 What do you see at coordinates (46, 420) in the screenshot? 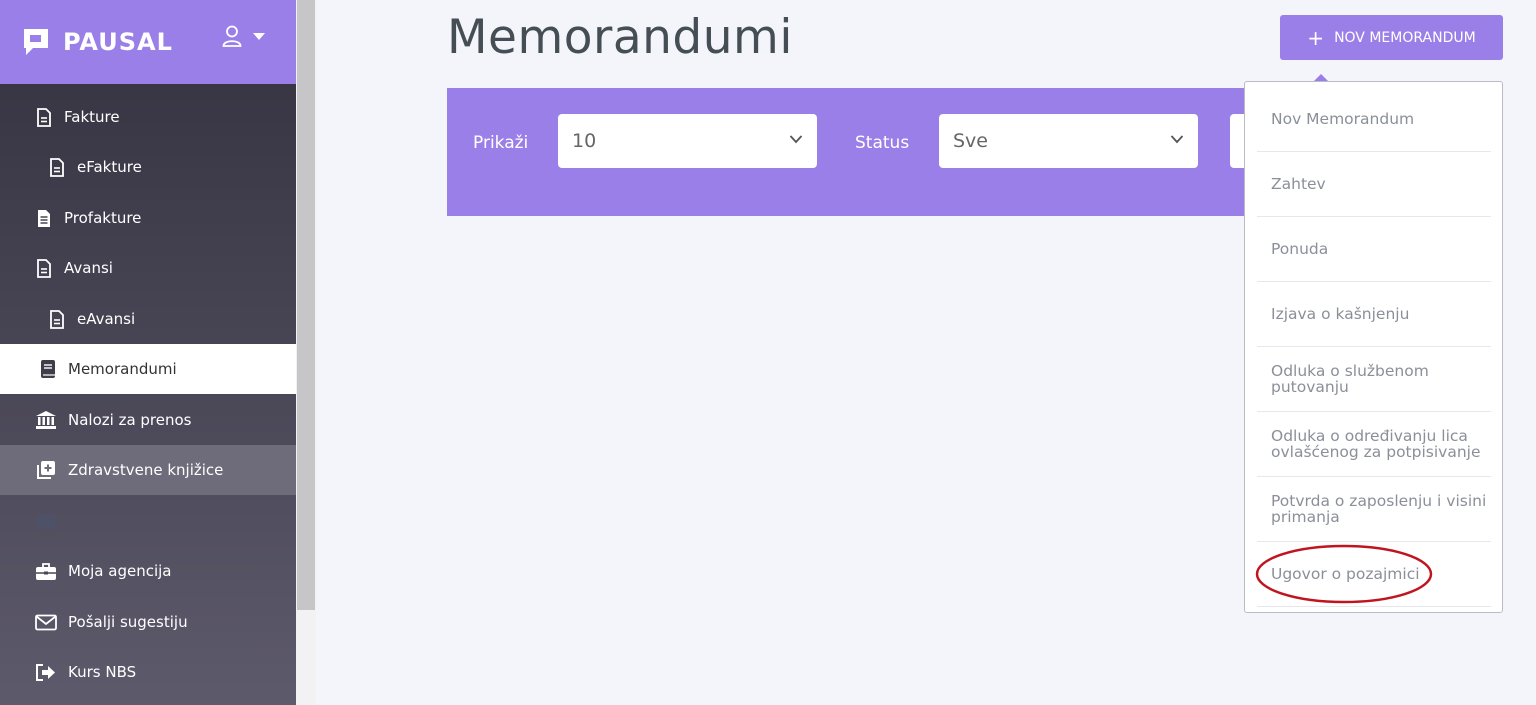
I see `bank-icon` at bounding box center [46, 420].